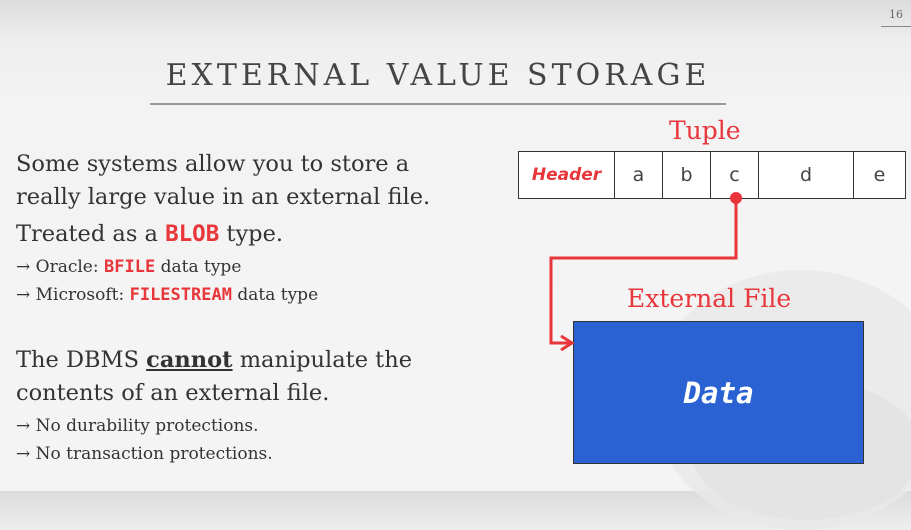 Image resolution: width=911 pixels, height=530 pixels. I want to click on page-number-rule, so click(896, 26).